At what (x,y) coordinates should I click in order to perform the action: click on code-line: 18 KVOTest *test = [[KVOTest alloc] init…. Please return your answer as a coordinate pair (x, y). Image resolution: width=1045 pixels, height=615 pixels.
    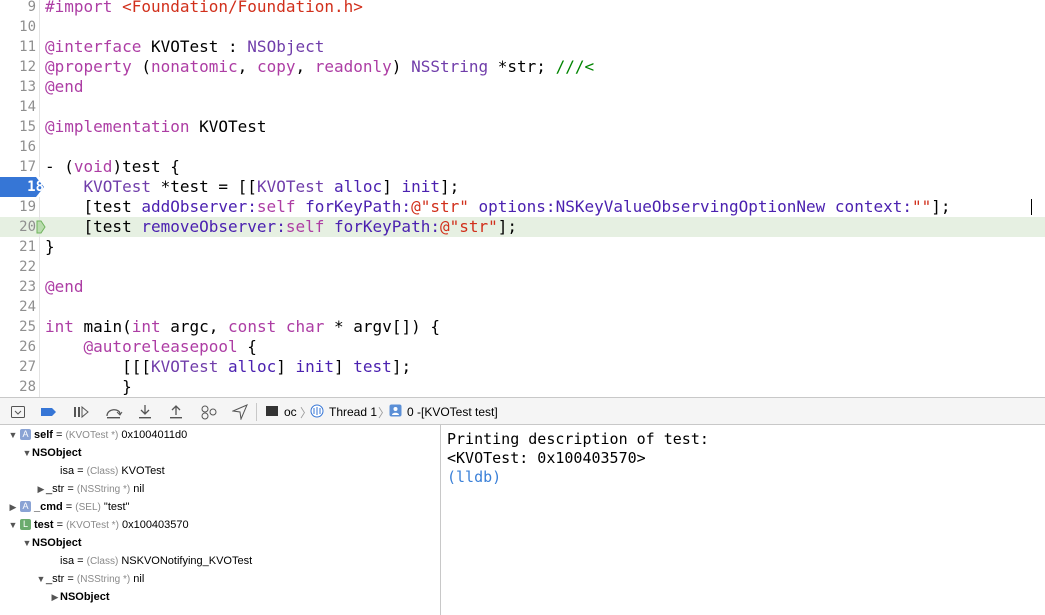
    Looking at the image, I should click on (522, 187).